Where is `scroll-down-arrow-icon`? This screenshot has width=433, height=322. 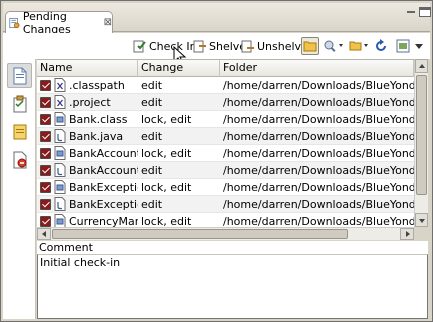
scroll-down-arrow-icon is located at coordinates (421, 220).